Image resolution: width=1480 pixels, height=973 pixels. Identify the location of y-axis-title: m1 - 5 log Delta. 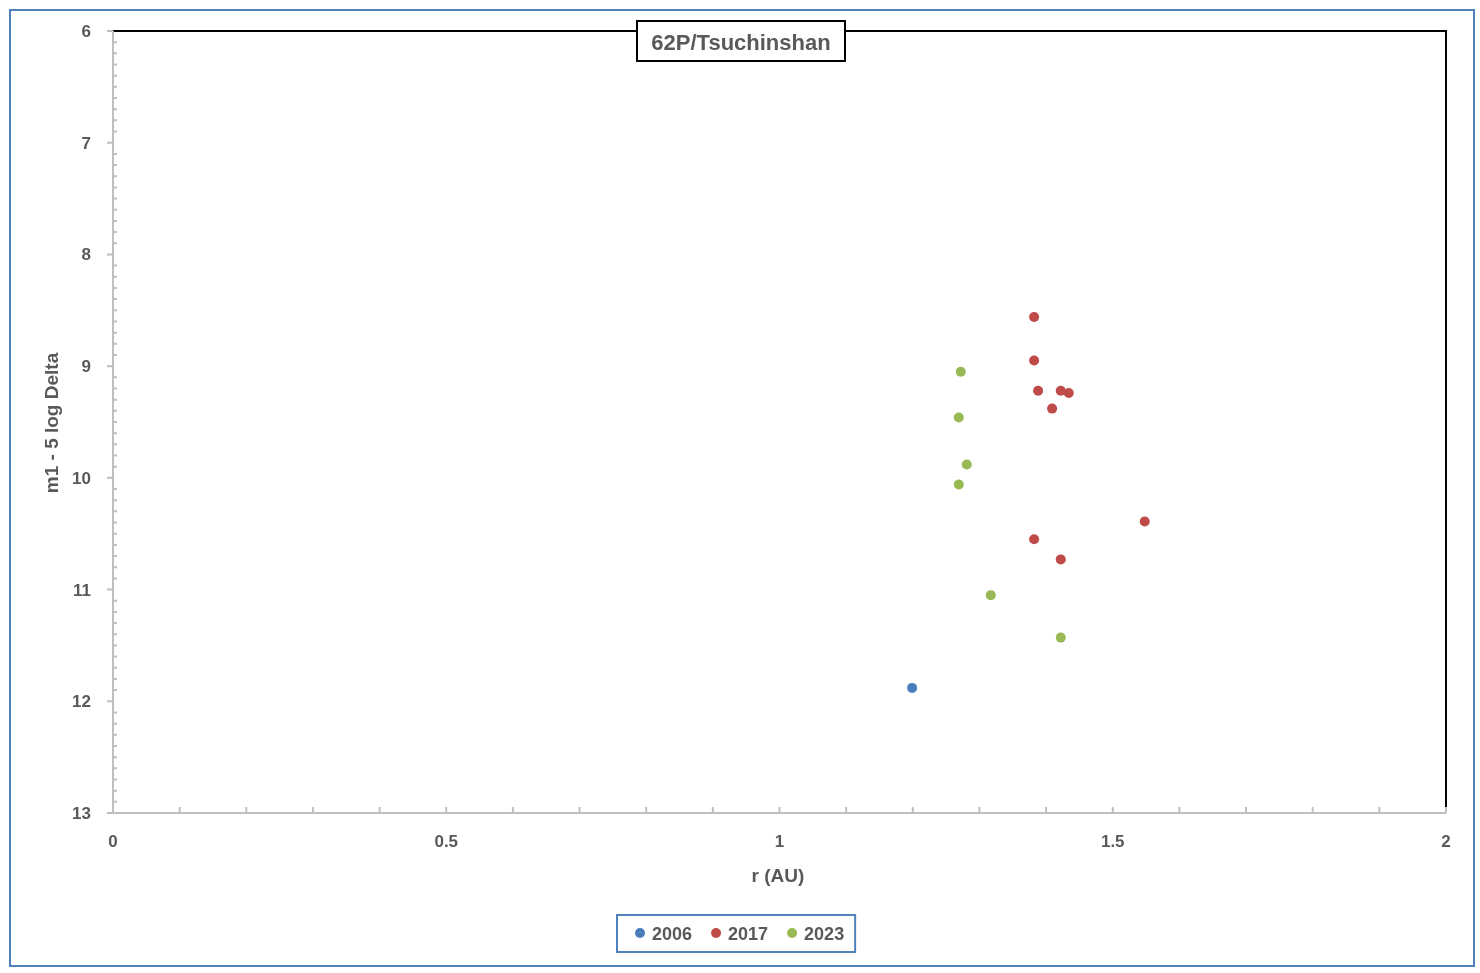
(51, 423).